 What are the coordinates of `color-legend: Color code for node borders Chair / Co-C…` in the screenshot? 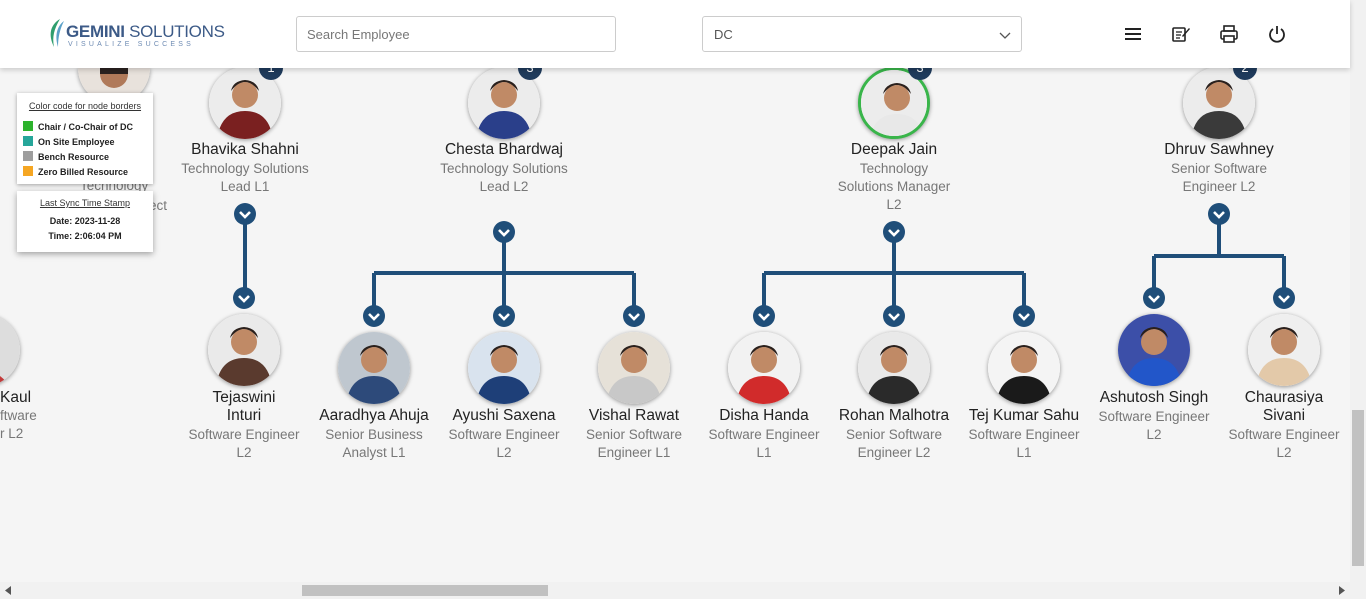 It's located at (85, 138).